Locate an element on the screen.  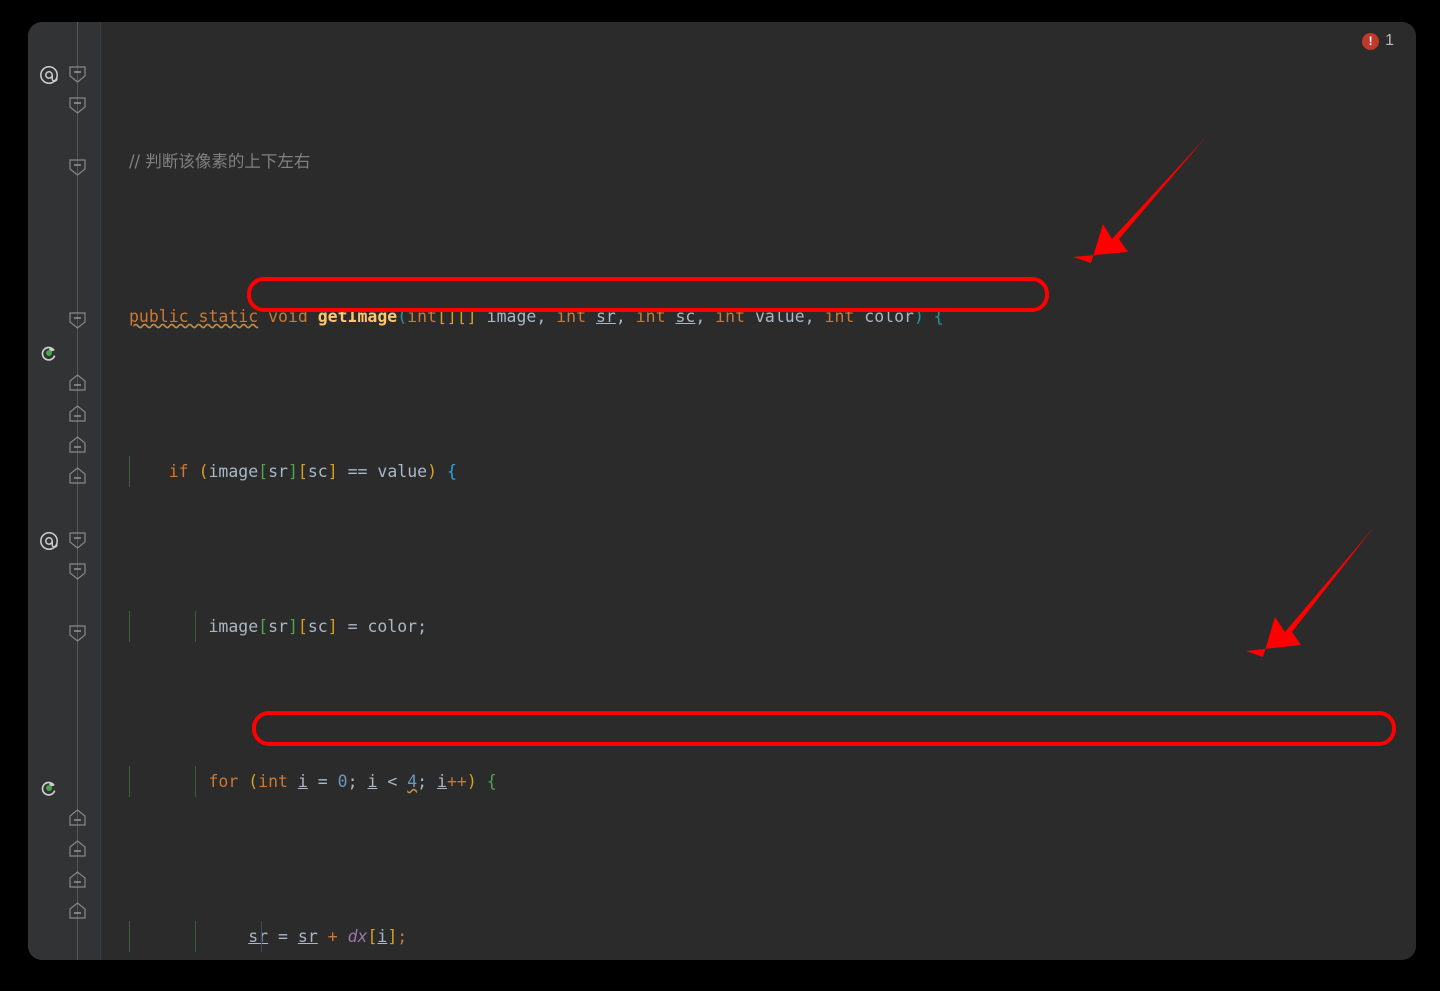
code-line: image[sr][sc] = color; is located at coordinates (758, 626).